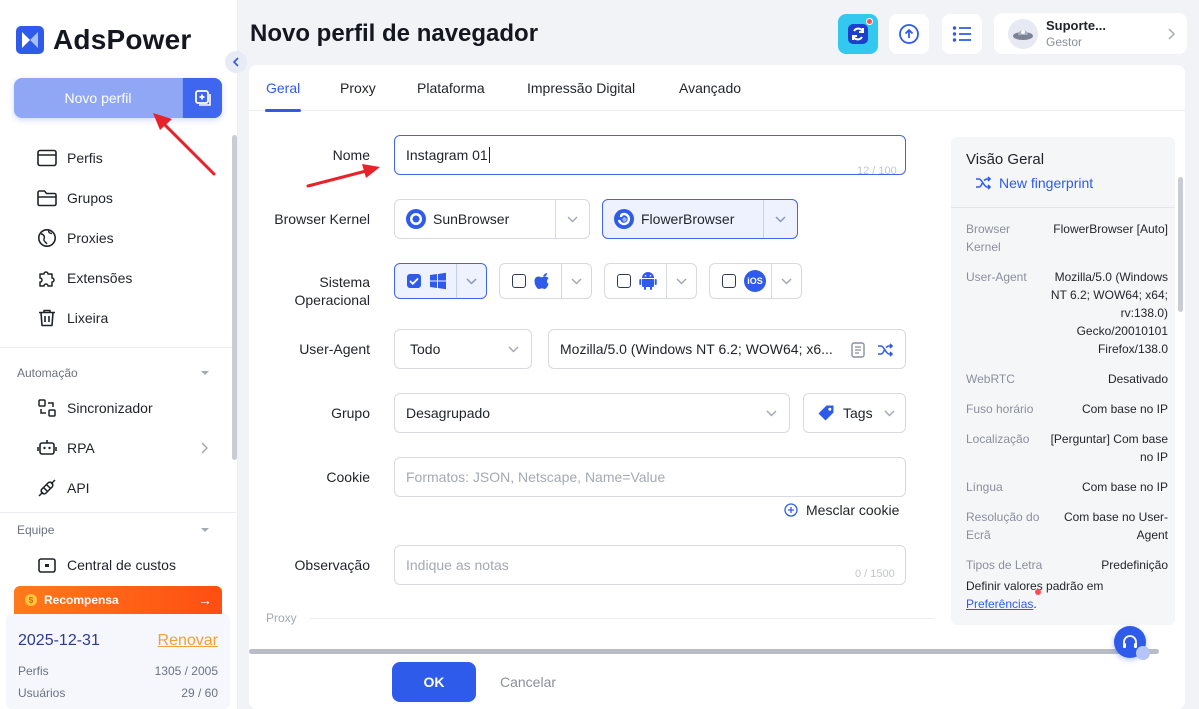 The width and height of the screenshot is (1199, 709). I want to click on notes-input: Indique as notas, so click(650, 565).